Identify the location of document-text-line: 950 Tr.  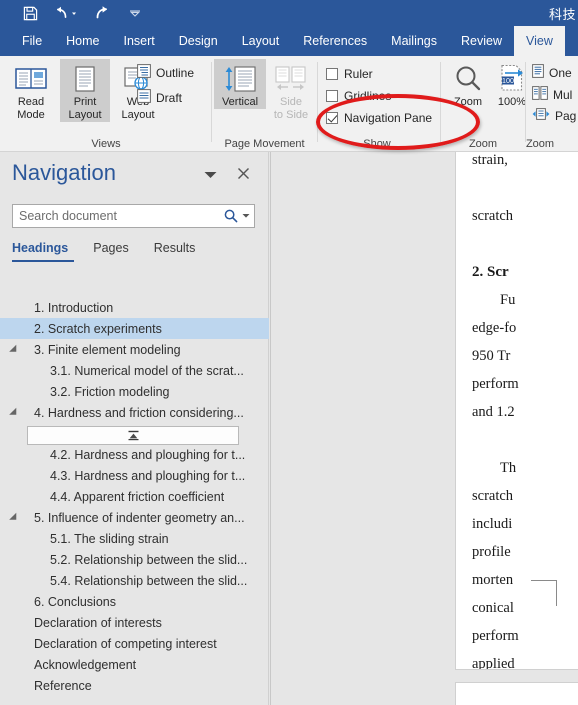
(491, 356).